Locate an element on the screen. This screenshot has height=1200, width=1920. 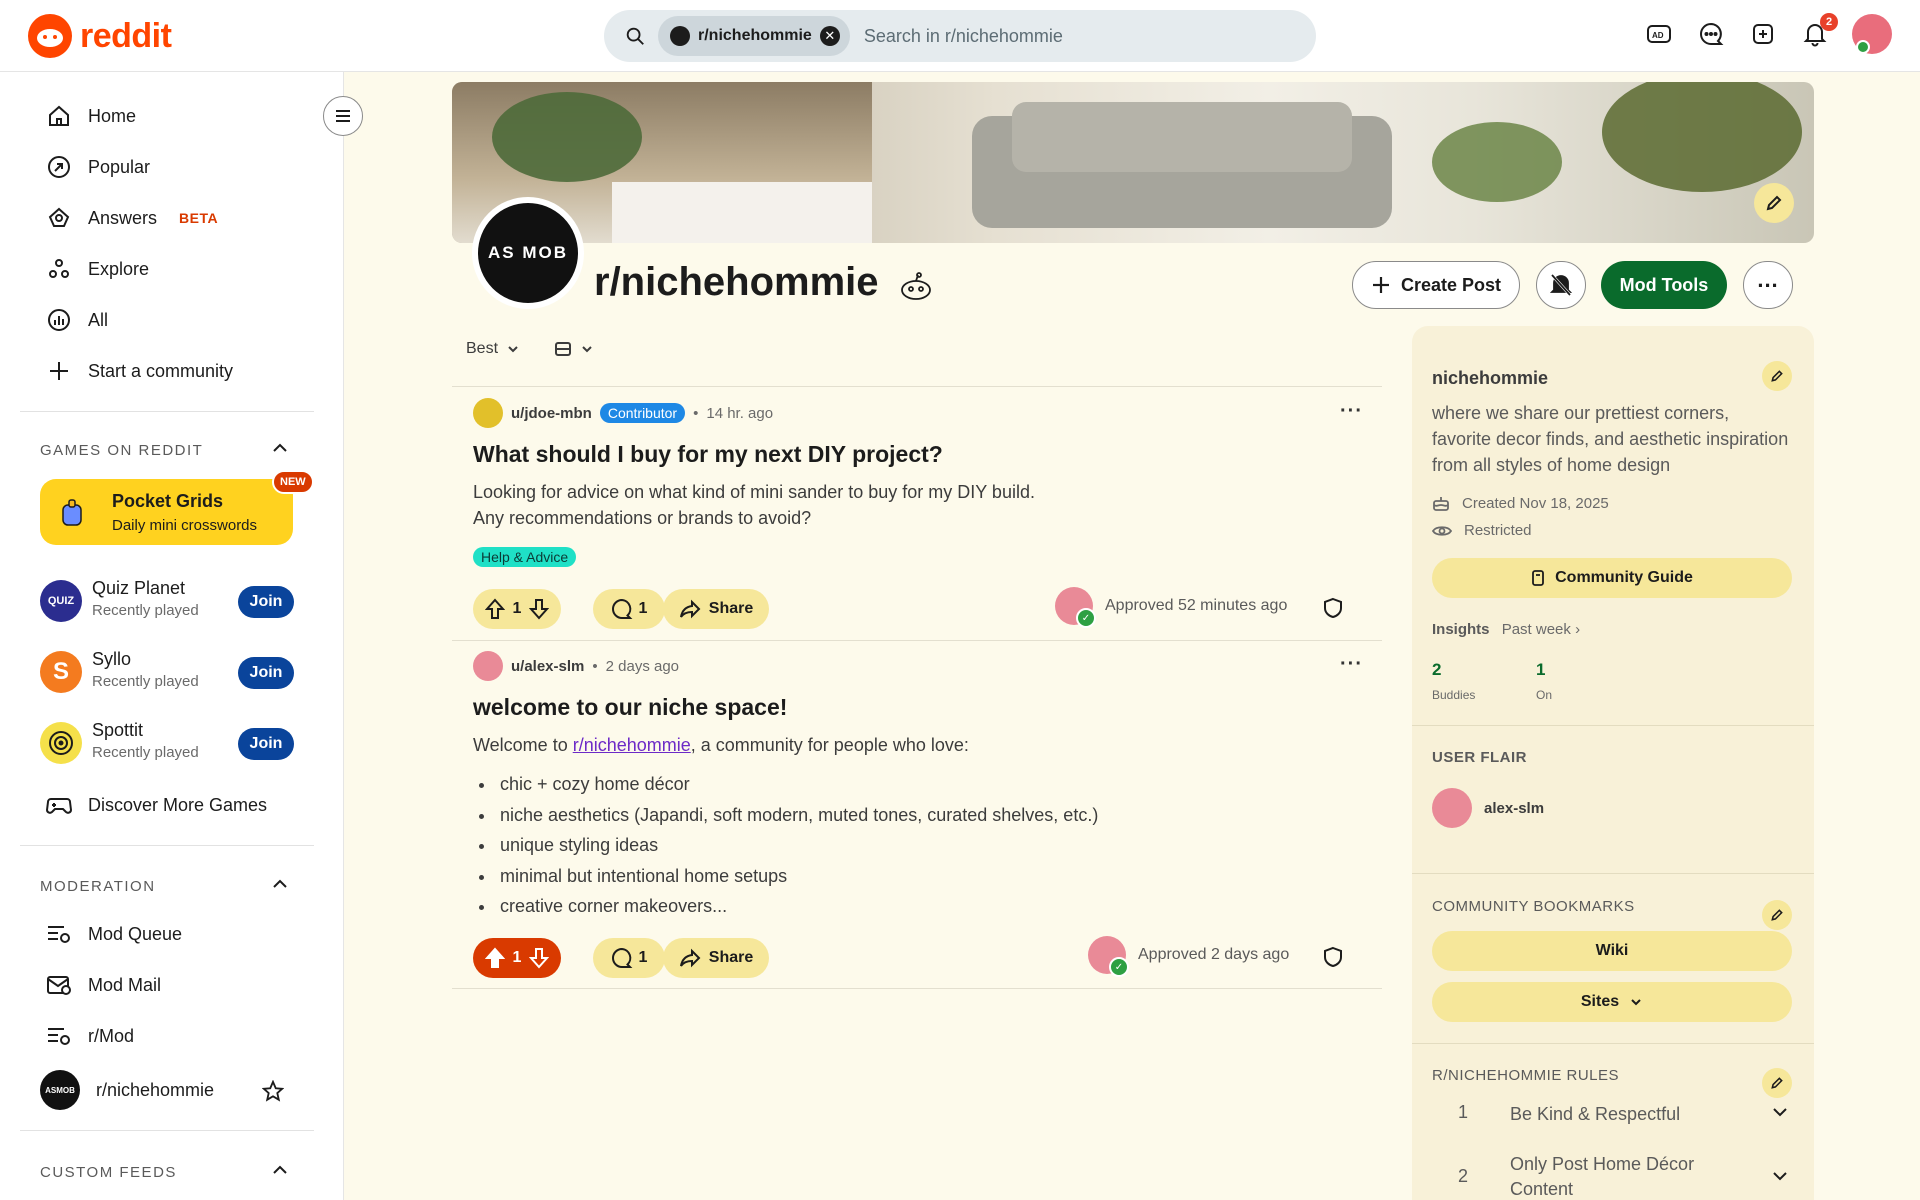
nav-community-nichehommie: ASMOB r/nichehommie is located at coordinates (127, 1090).